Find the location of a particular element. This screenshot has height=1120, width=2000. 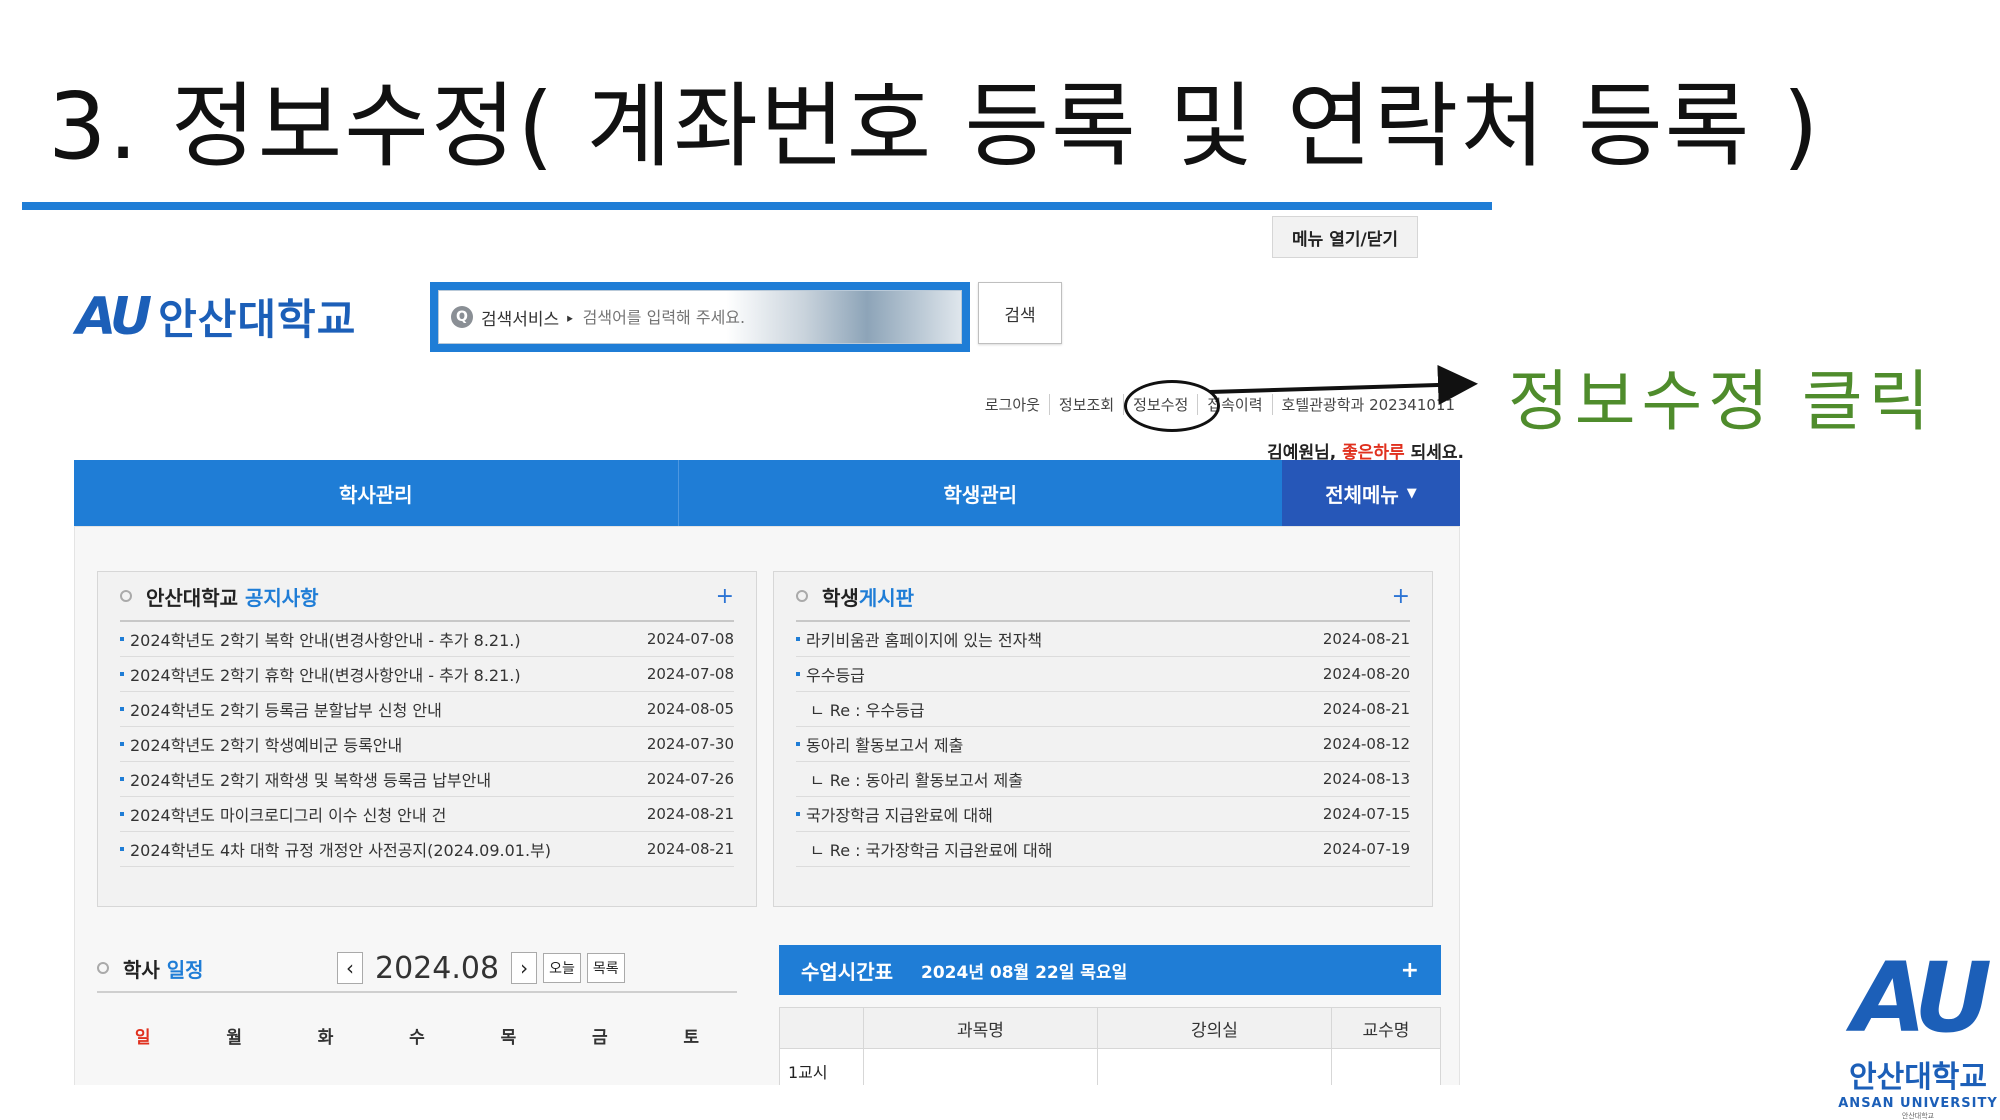

info-edit-highlight-circle is located at coordinates (1172, 406).